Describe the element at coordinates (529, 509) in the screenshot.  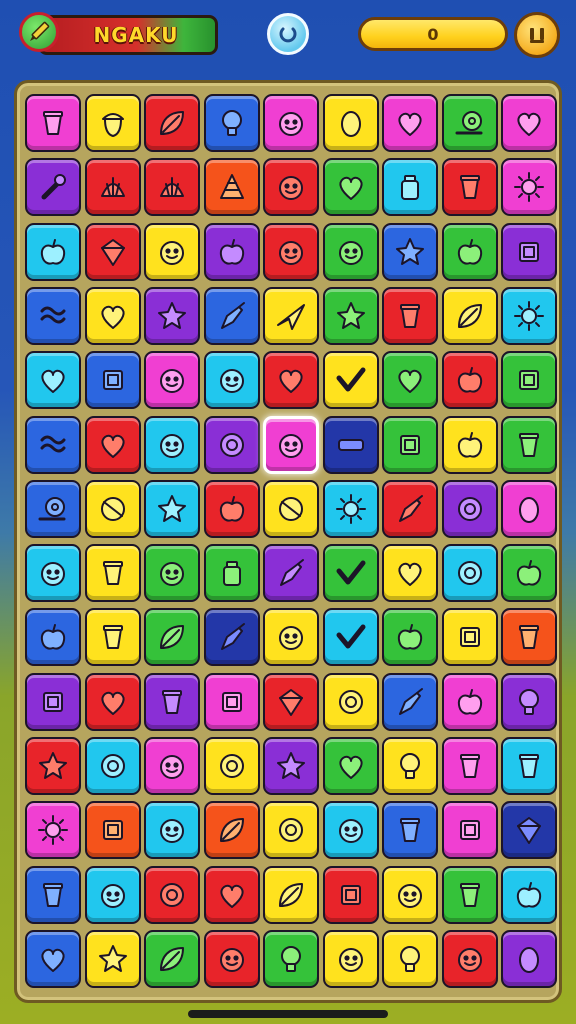
I see `tile-pink-egg` at that location.